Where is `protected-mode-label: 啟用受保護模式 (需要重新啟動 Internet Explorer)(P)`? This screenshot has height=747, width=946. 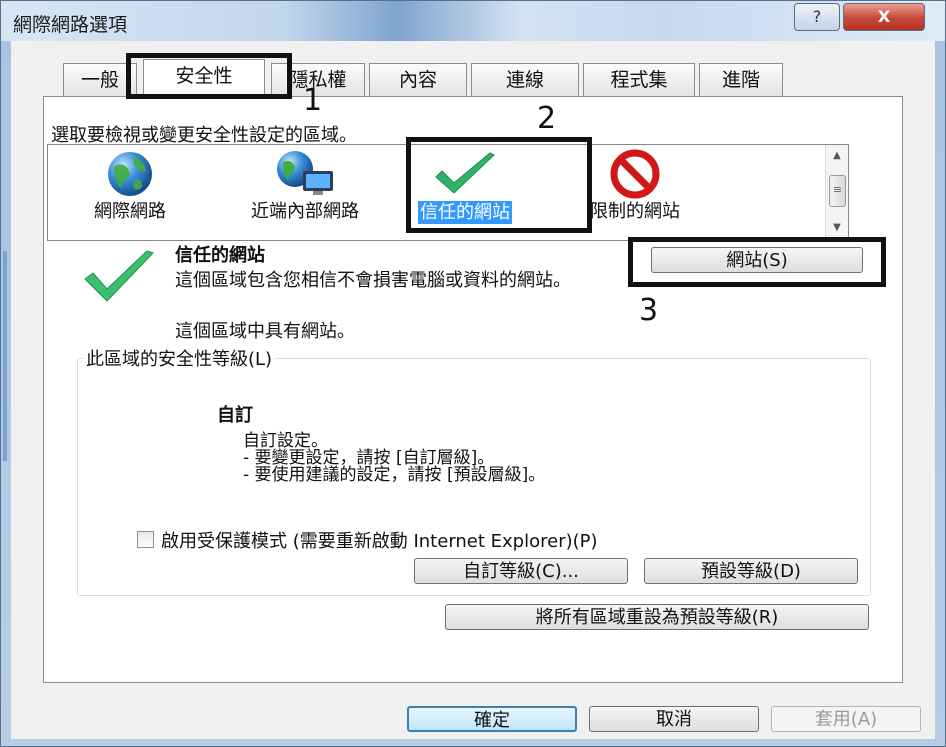
protected-mode-label: 啟用受保護模式 (需要重新啟動 Internet Explorer)(P) is located at coordinates (379, 540).